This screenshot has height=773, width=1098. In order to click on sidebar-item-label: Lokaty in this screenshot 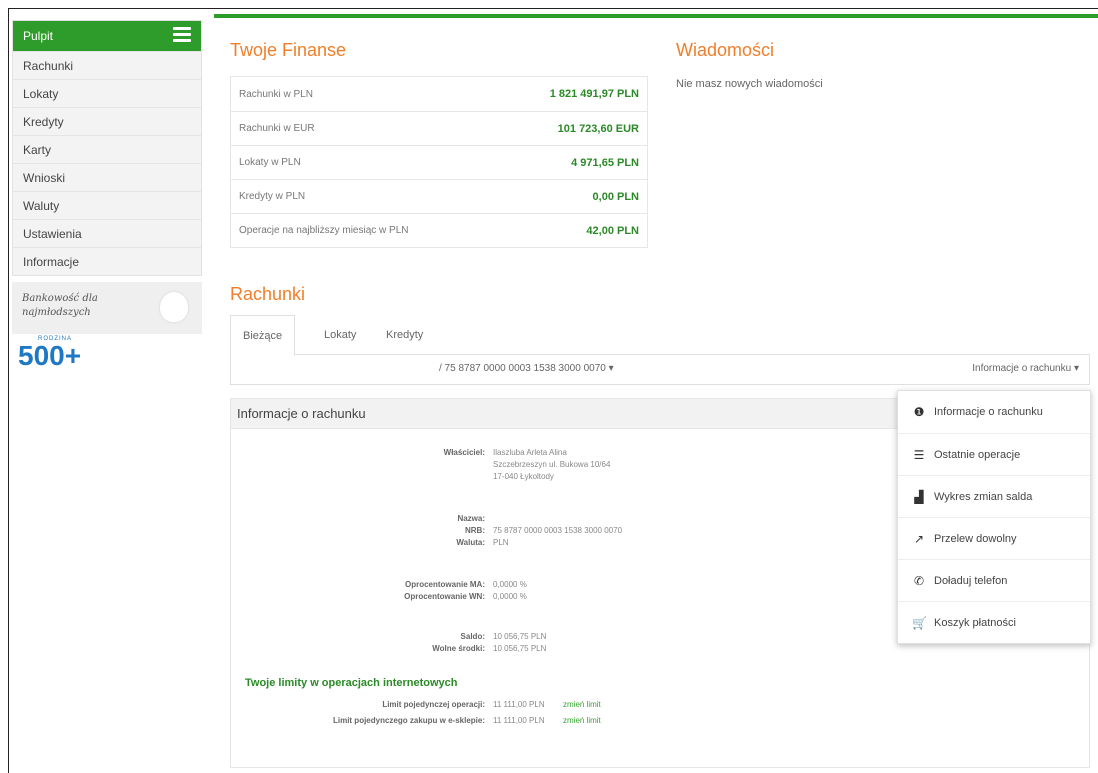, I will do `click(41, 94)`.